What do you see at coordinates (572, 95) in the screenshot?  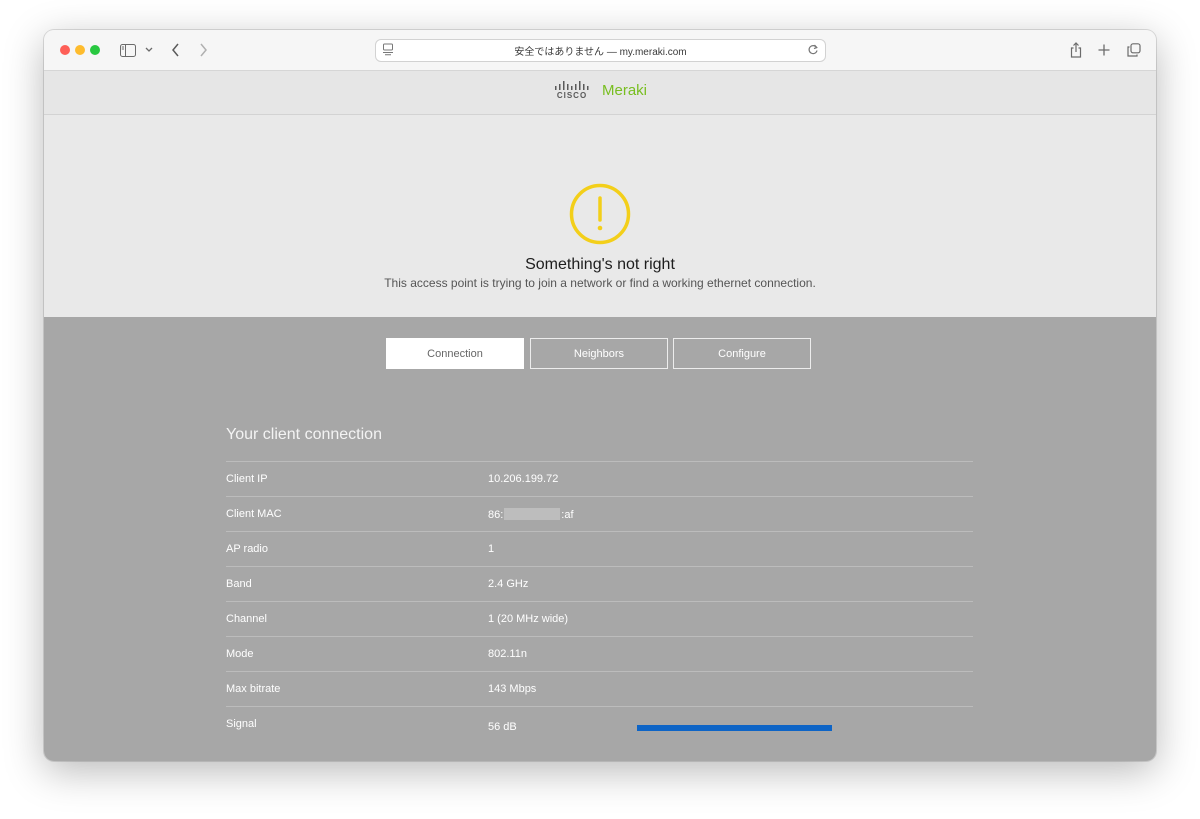 I see `cisco-wordmark: CISCO` at bounding box center [572, 95].